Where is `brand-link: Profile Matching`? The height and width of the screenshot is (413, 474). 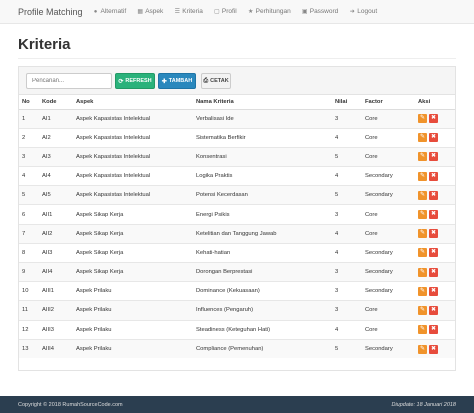
brand-link: Profile Matching is located at coordinates (50, 12).